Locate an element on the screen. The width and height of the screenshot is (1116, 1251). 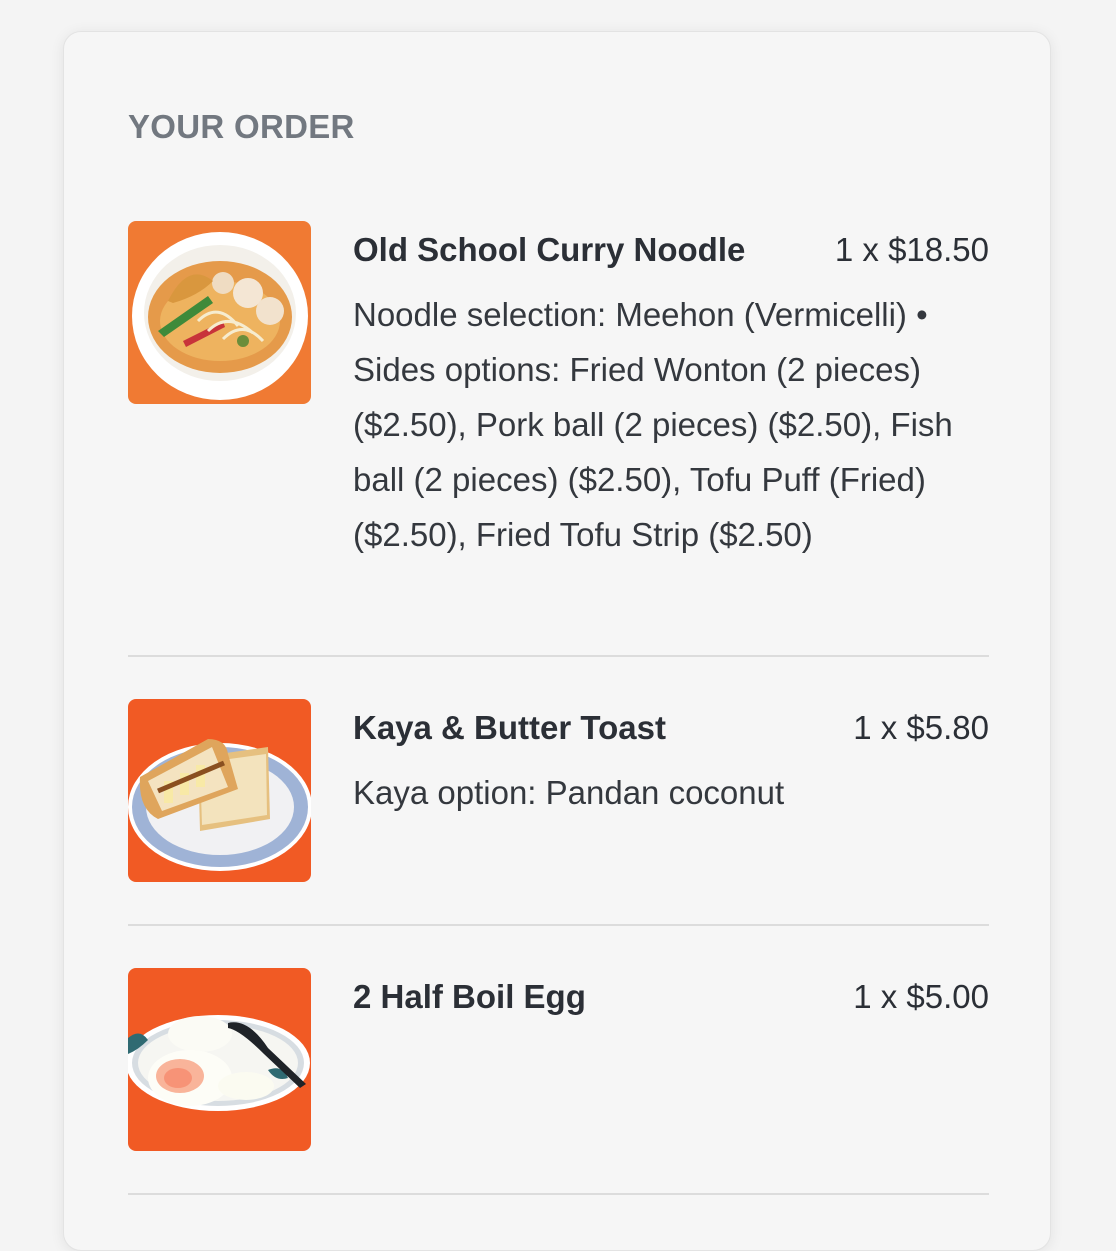
item-name: Kaya & Butter Toast is located at coordinates (509, 727).